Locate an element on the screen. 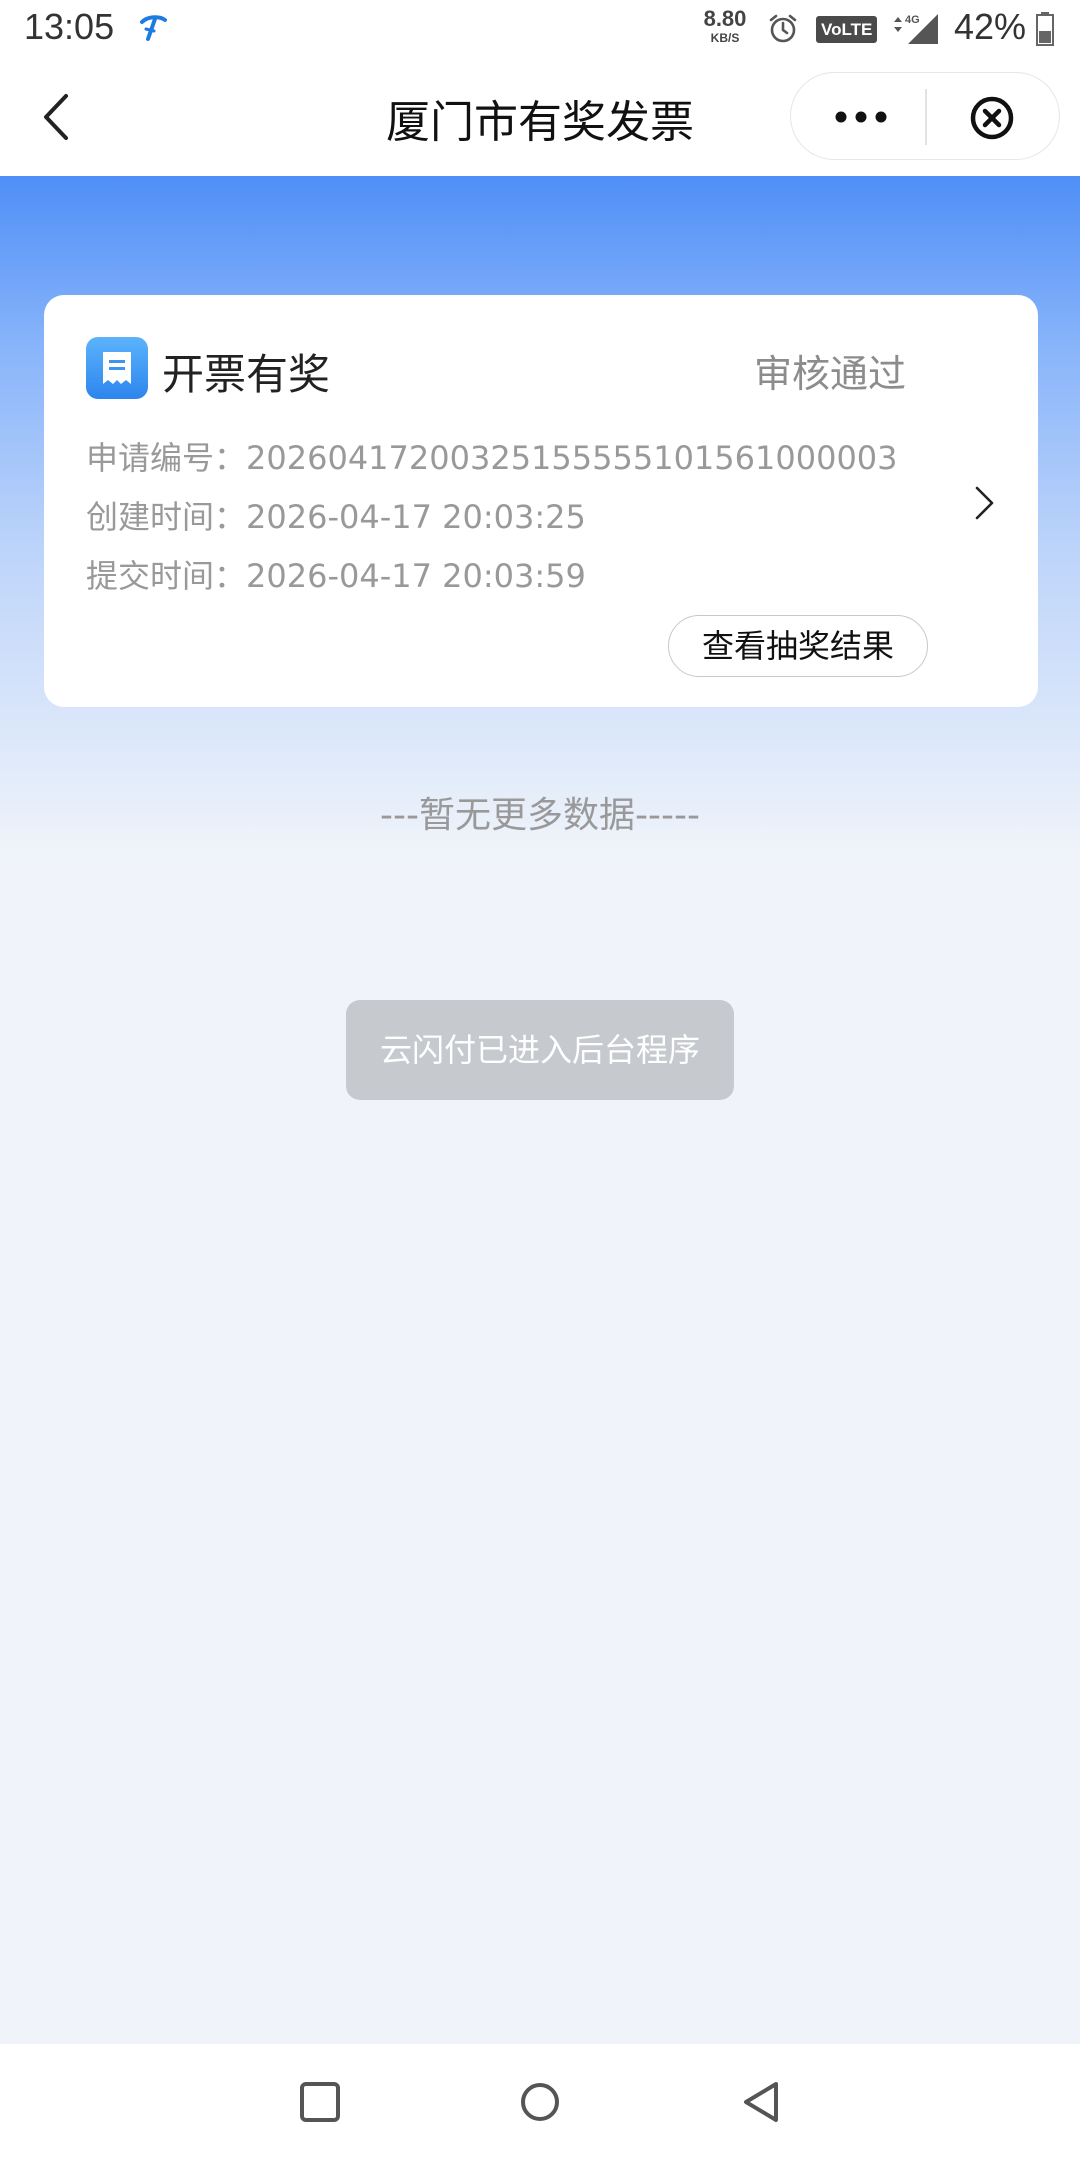 This screenshot has width=1080, height=2160. network-speed: 8.80 KB/S is located at coordinates (725, 25).